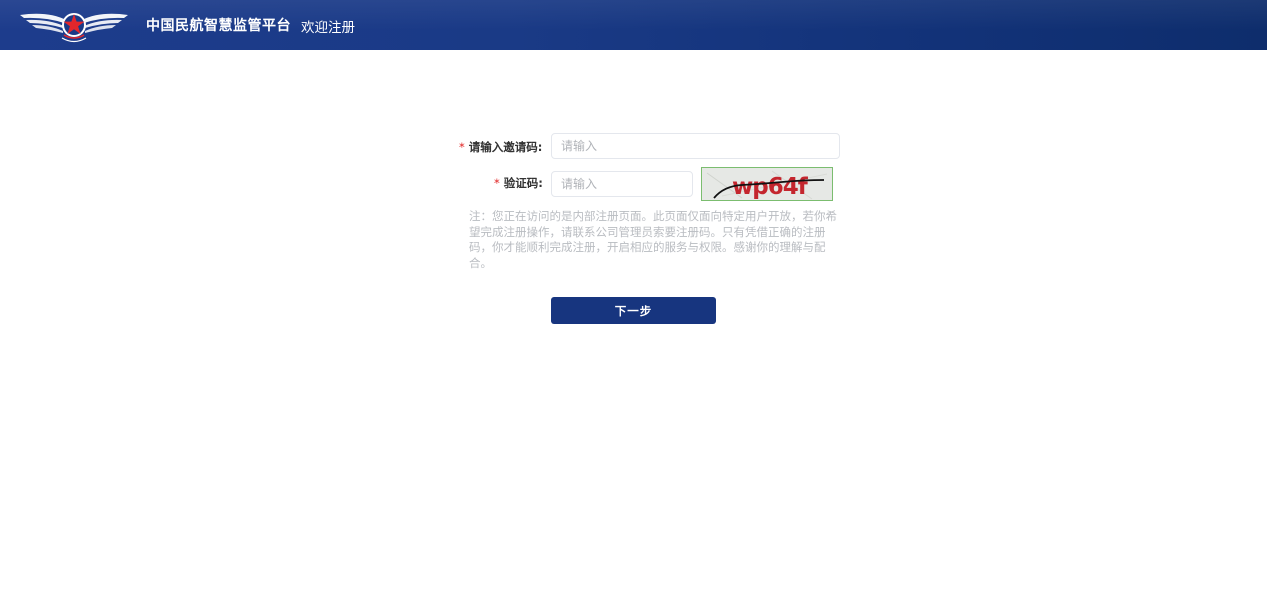 Image resolution: width=1267 pixels, height=602 pixels. What do you see at coordinates (74, 25) in the screenshot?
I see `civil-aviation-logo-icon` at bounding box center [74, 25].